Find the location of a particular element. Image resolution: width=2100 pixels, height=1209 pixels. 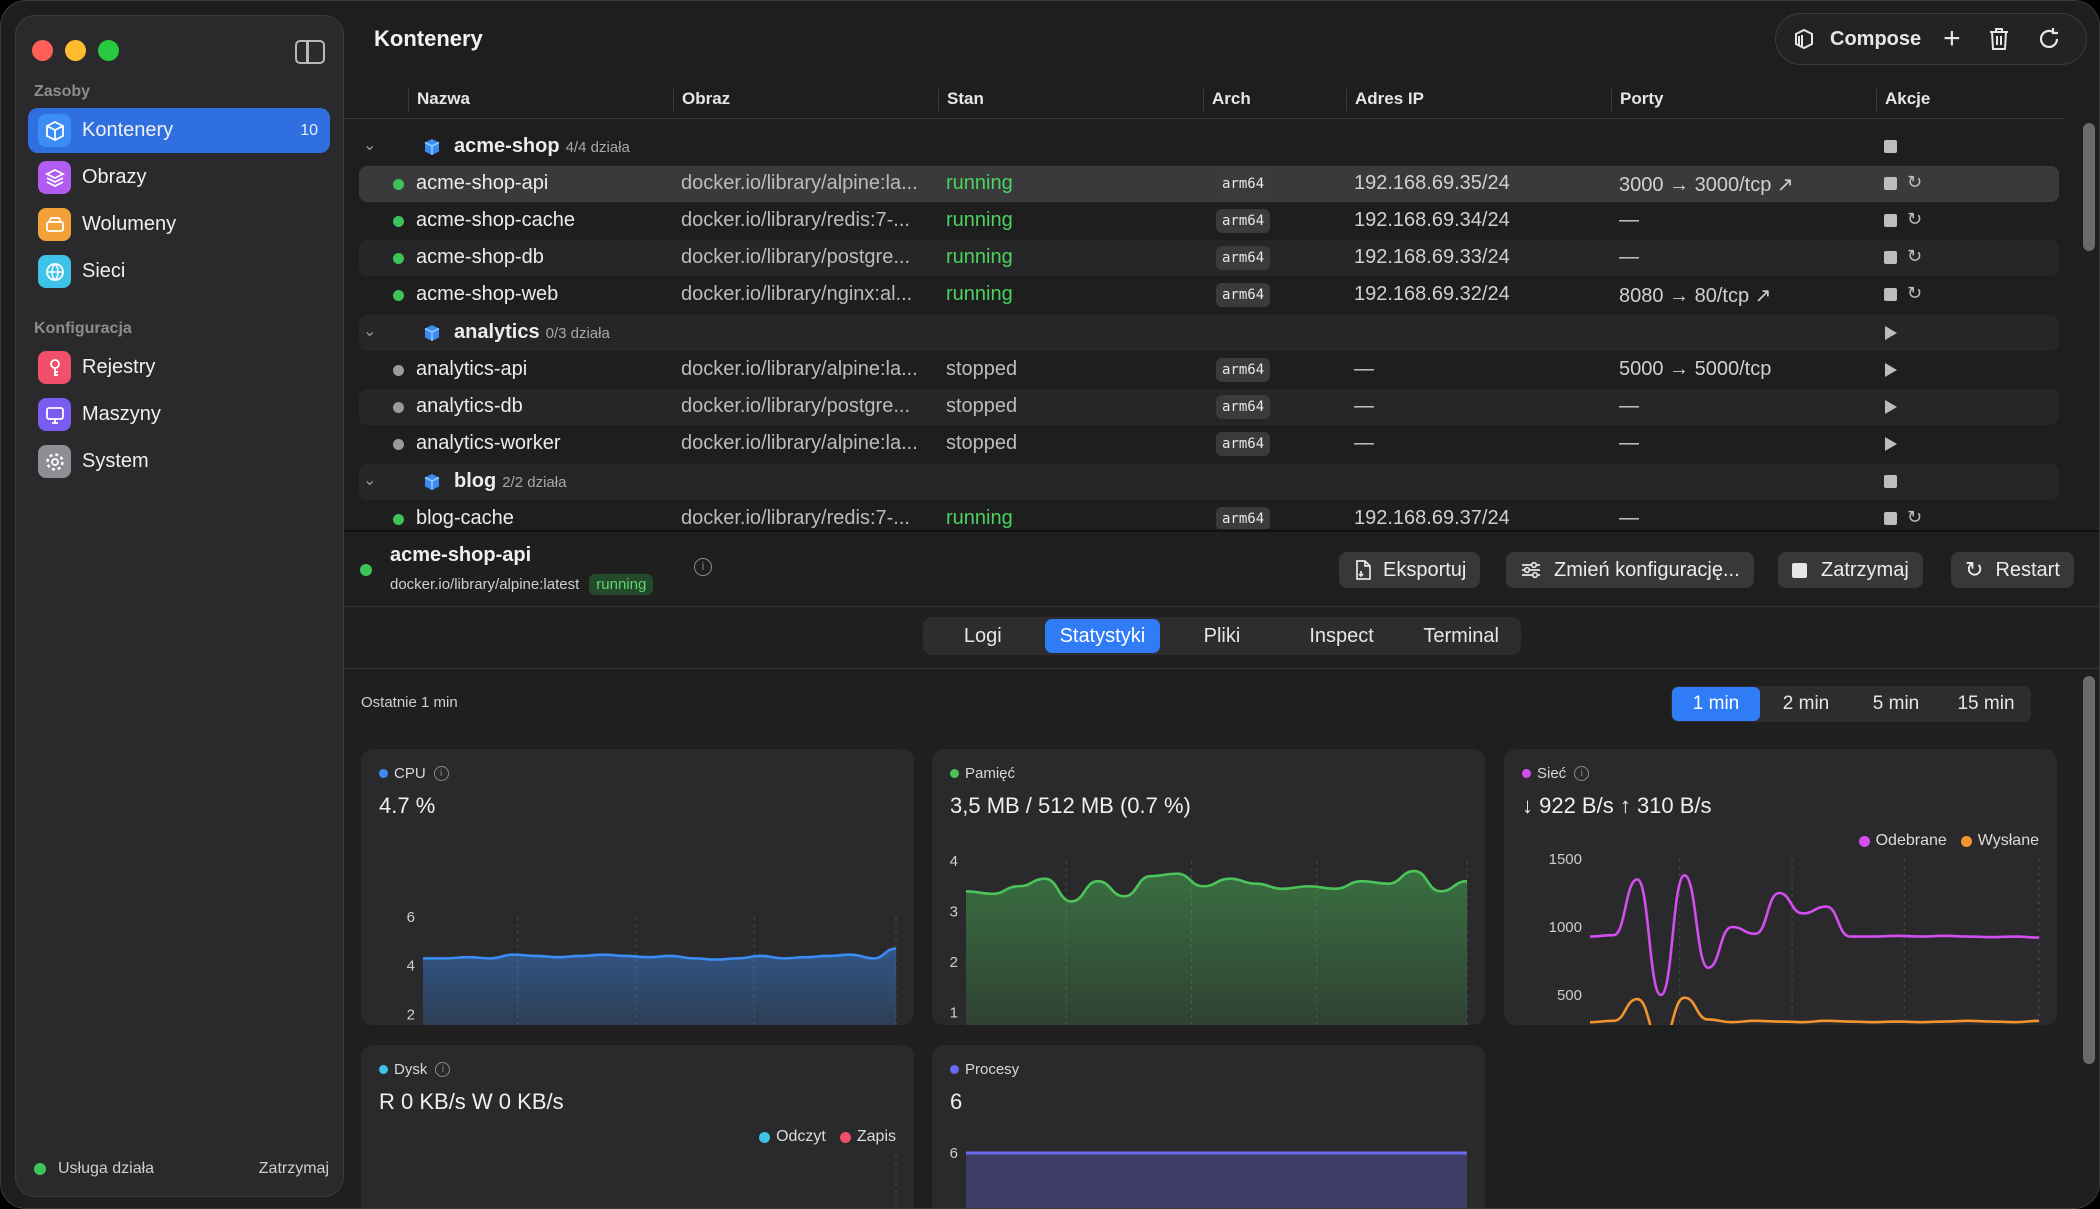

group-row-blog: ⌄ blog 2/2 działa is located at coordinates (1209, 482).